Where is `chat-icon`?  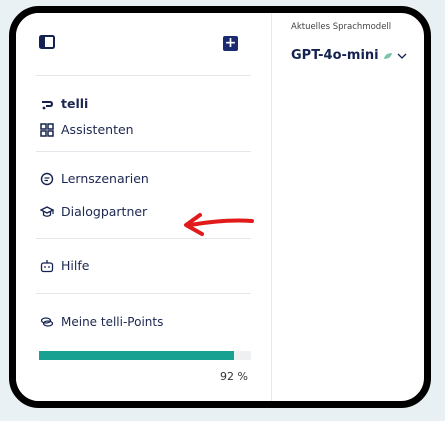 chat-icon is located at coordinates (47, 178).